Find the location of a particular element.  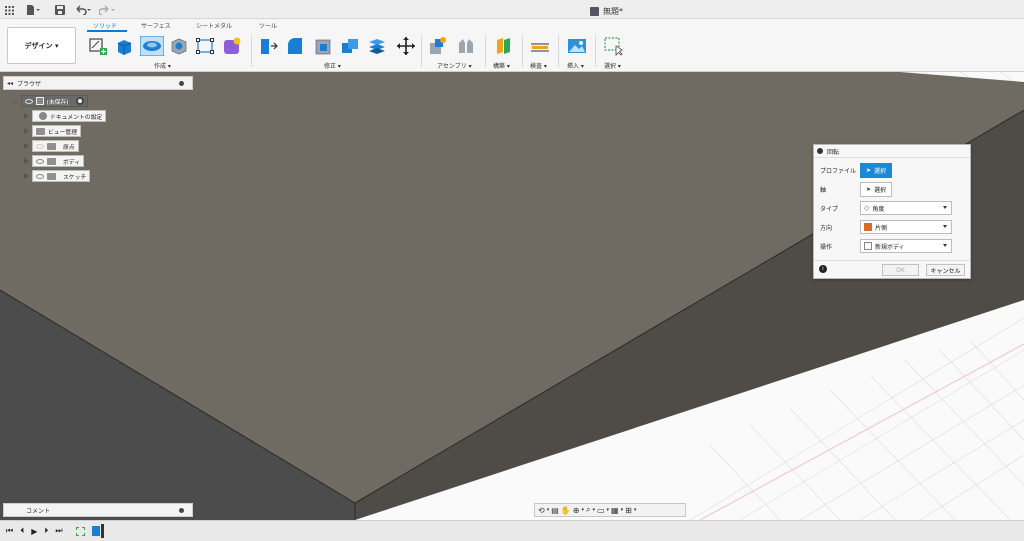

timeline-extrude-icon is located at coordinates (95, 531).